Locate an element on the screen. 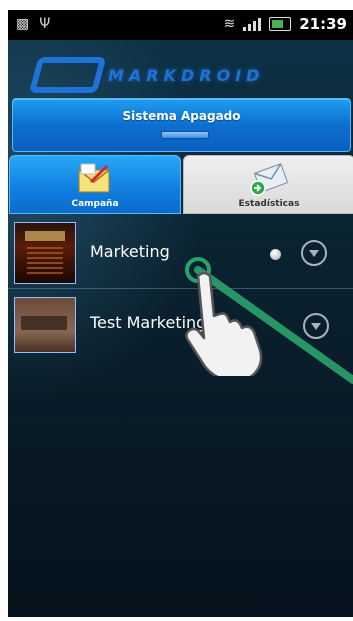 This screenshot has width=353, height=621. tab-estadisticas: Estadísticas is located at coordinates (268, 184).